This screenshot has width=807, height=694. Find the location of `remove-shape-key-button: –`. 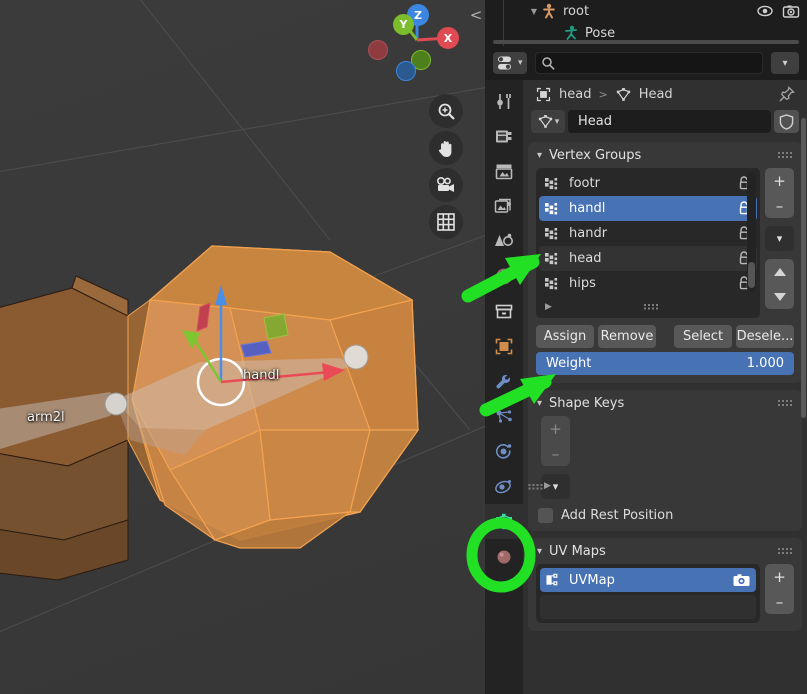

remove-shape-key-button: – is located at coordinates (555, 453).